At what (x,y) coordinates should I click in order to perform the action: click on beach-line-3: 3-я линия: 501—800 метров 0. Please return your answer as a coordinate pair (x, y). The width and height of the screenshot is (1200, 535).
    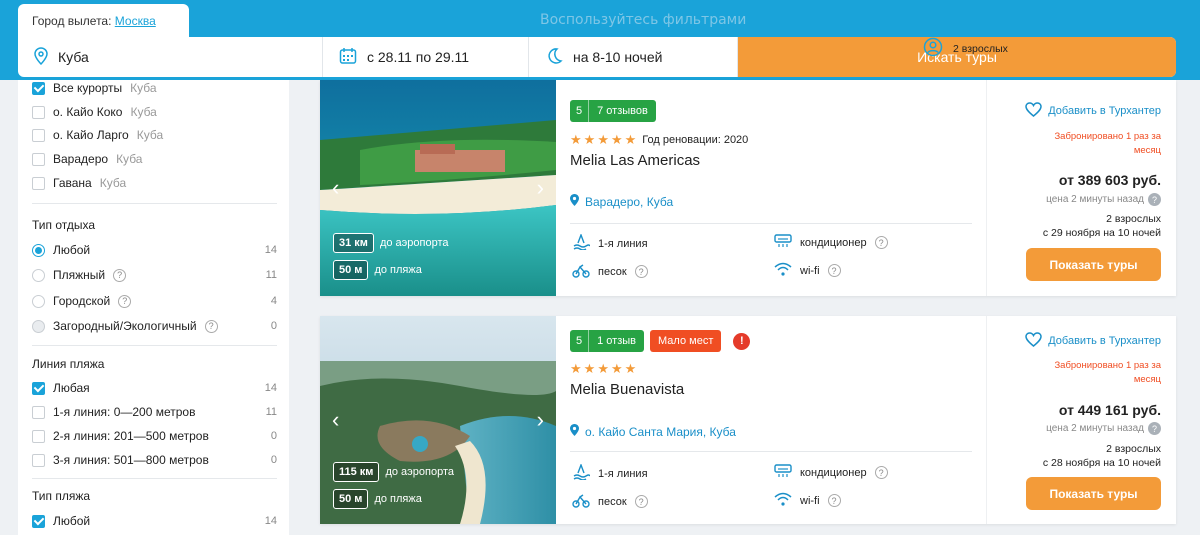
    Looking at the image, I should click on (154, 460).